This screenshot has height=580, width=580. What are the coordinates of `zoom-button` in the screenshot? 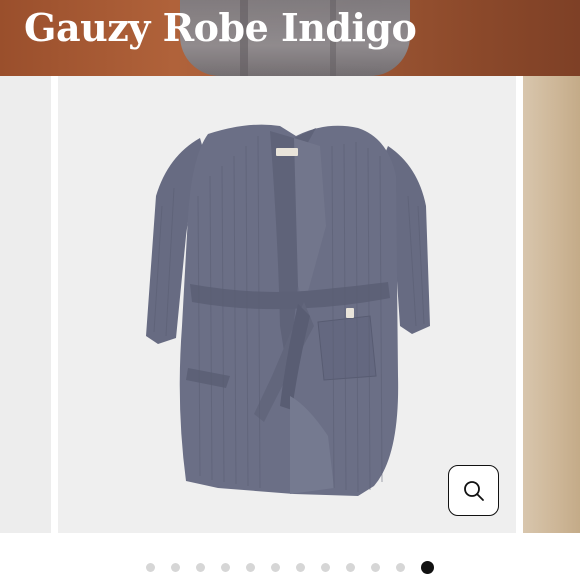 It's located at (473, 490).